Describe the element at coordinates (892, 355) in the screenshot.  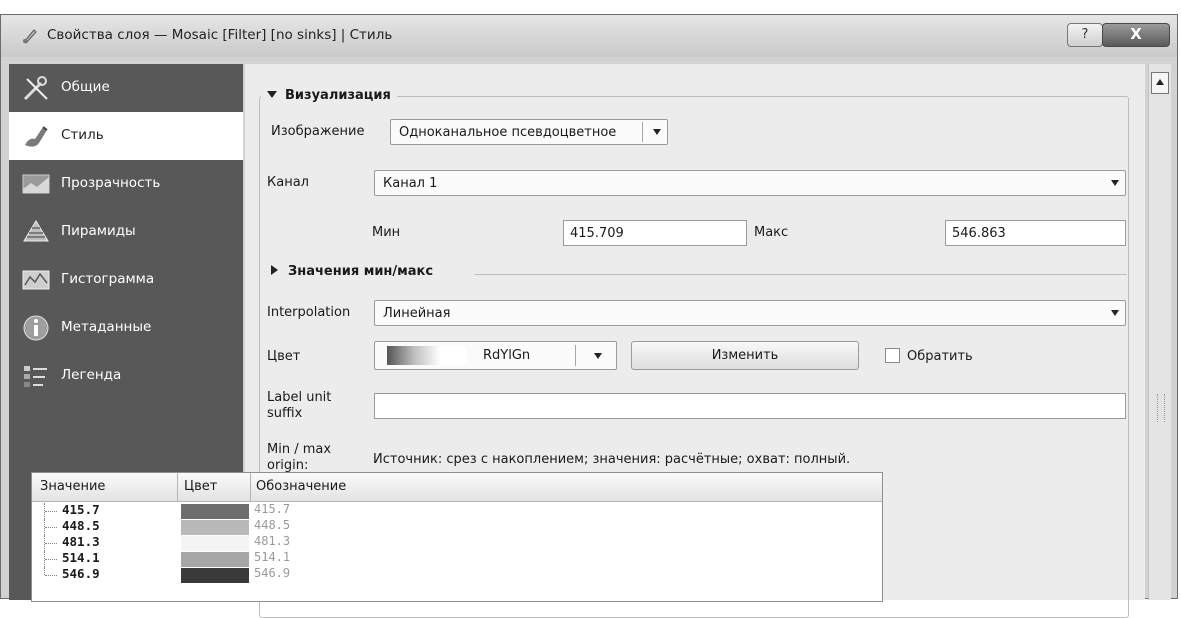
I see `invert-checkbox` at that location.